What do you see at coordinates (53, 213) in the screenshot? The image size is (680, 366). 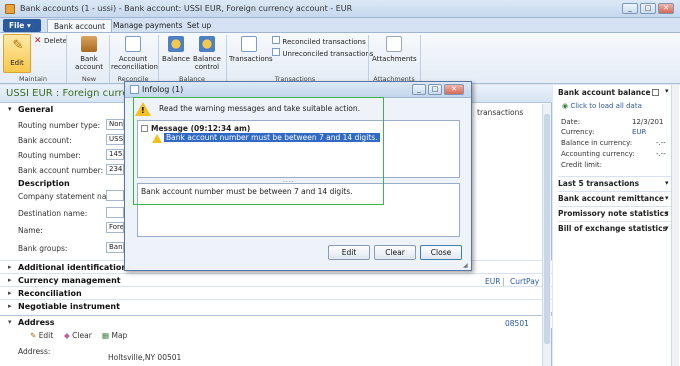 I see `destination-name-label: Destination name:` at bounding box center [53, 213].